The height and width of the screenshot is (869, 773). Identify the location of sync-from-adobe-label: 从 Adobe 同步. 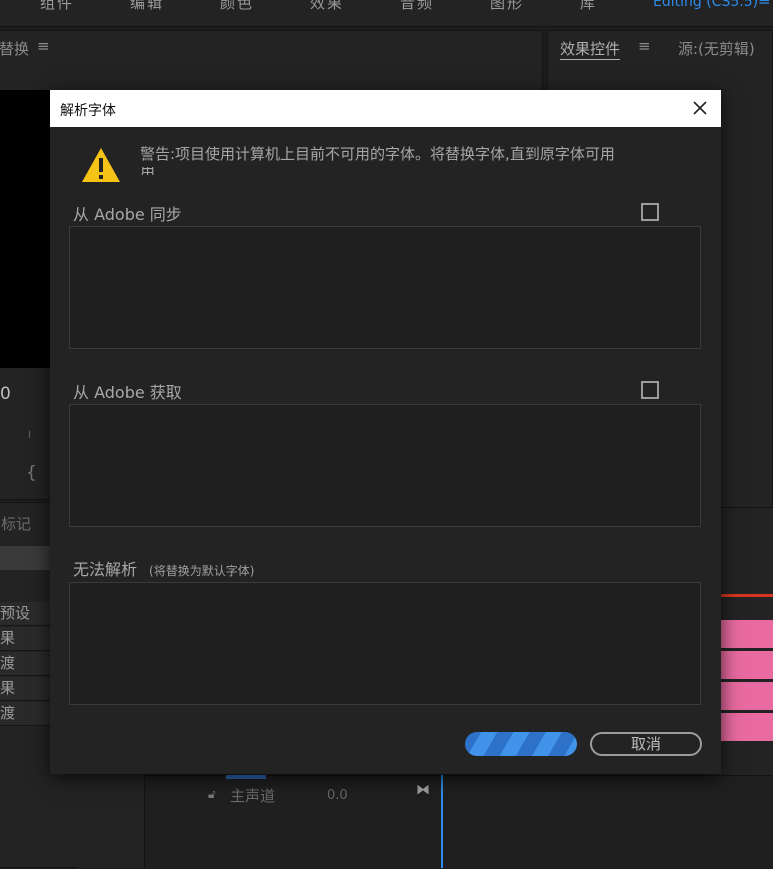
(127, 214).